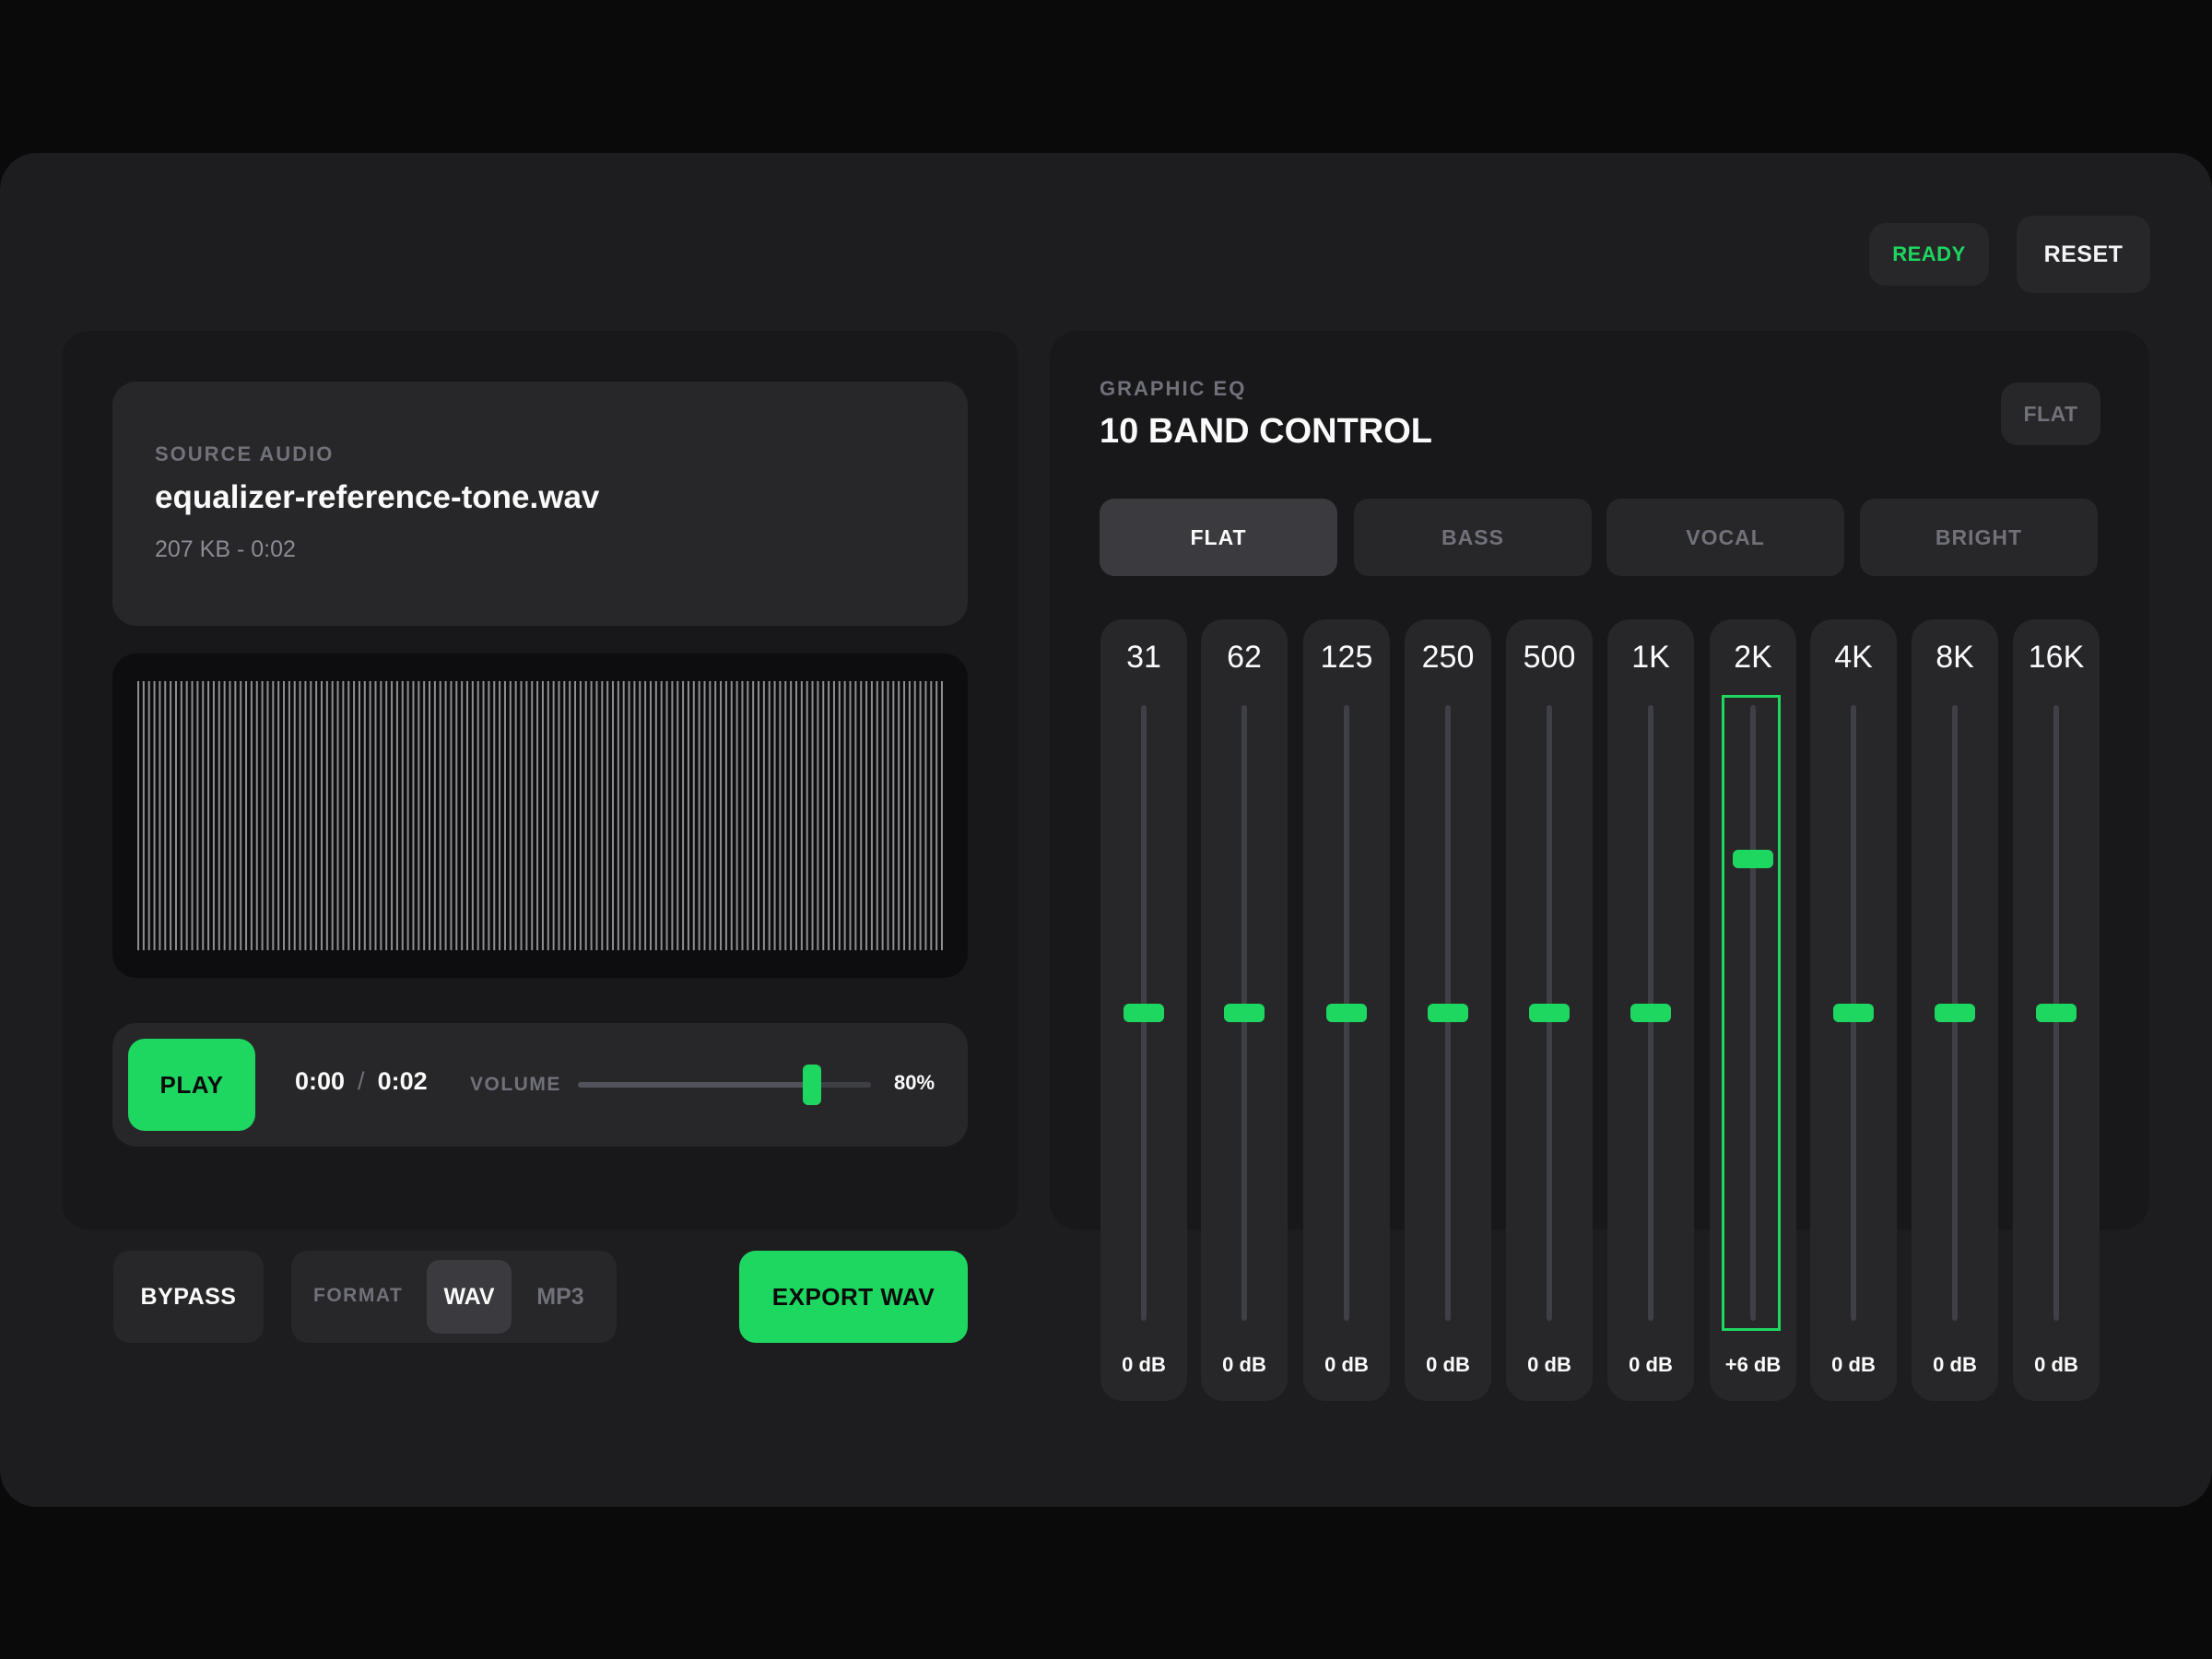  I want to click on duration: 0:02, so click(402, 1081).